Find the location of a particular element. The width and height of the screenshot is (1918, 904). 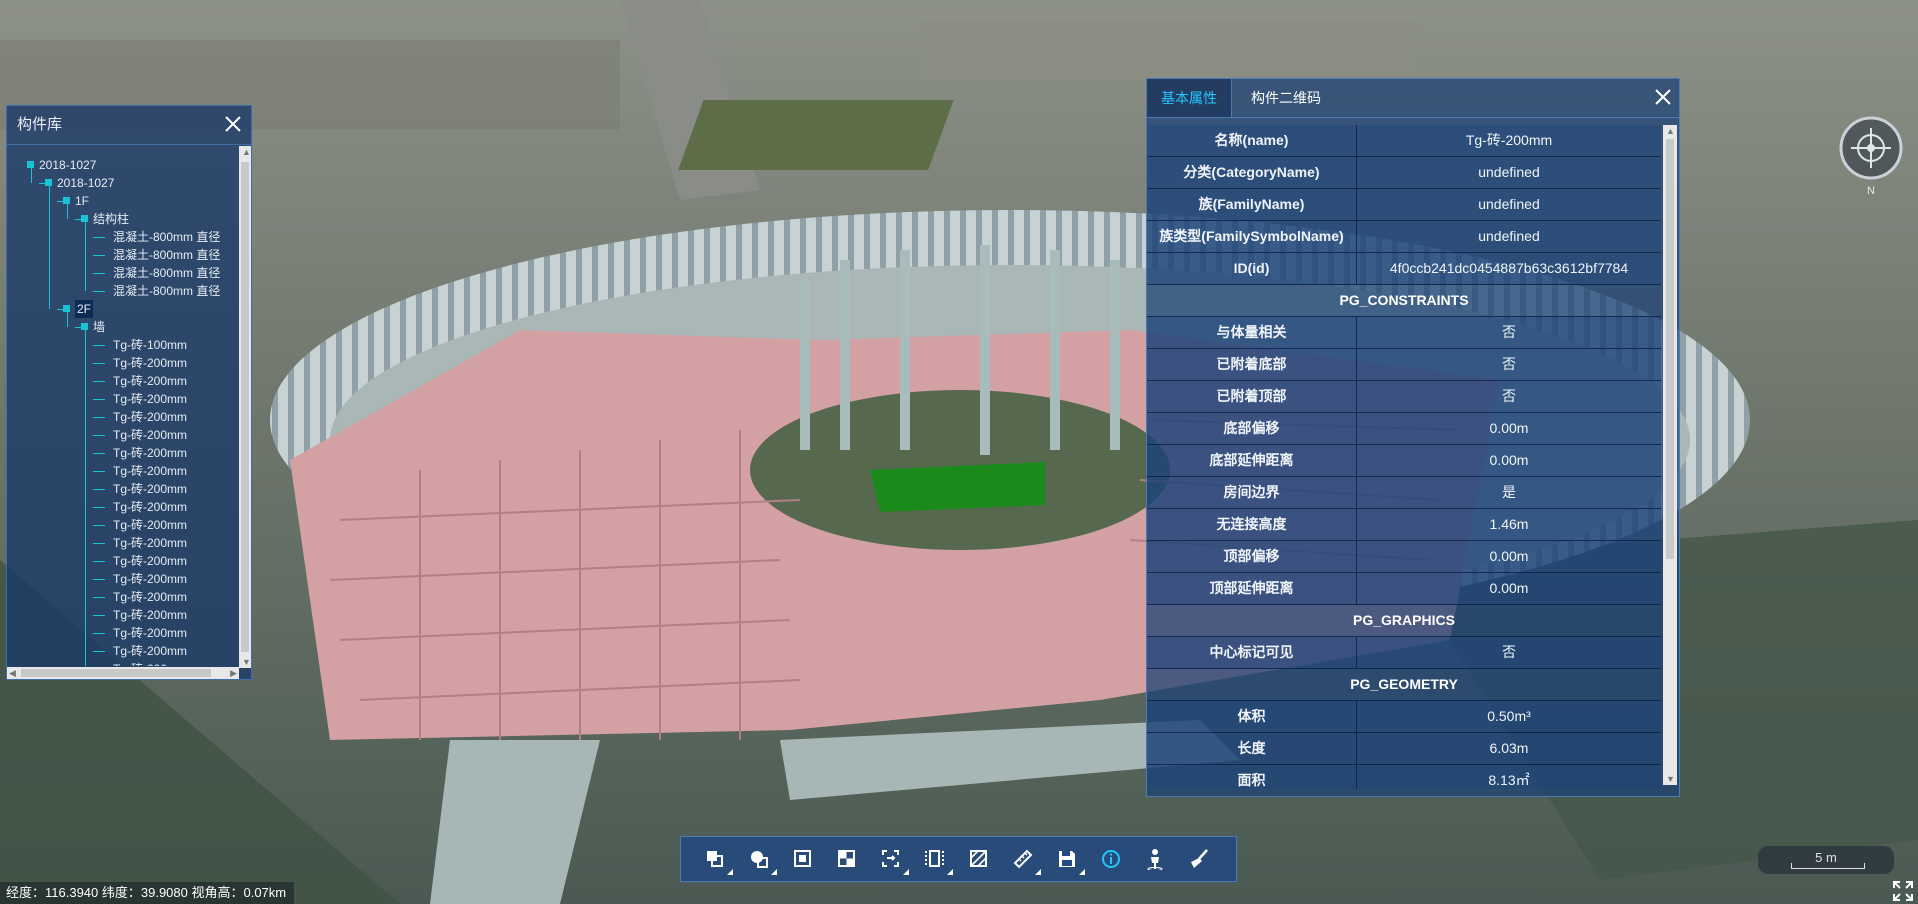

brush-button is located at coordinates (1199, 859).